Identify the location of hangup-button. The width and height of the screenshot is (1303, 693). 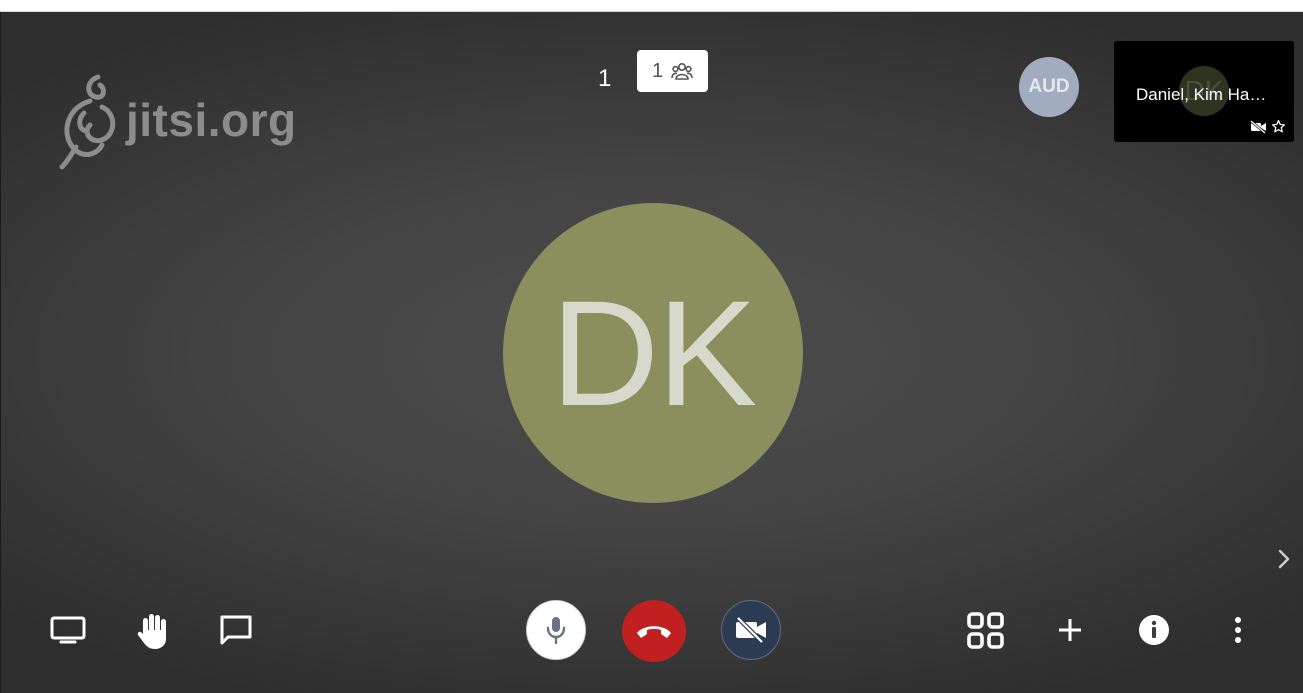
(654, 631).